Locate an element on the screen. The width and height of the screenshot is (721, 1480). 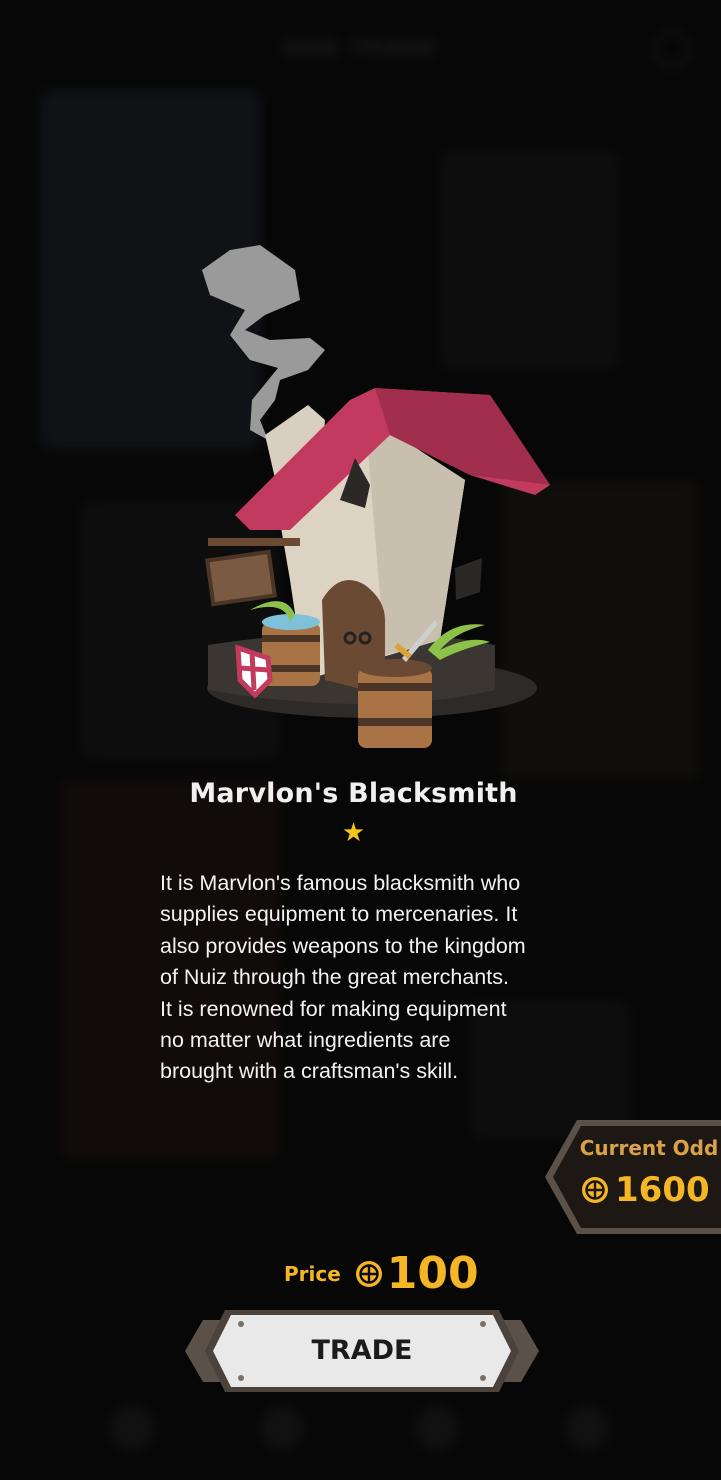
star-icon: ★ is located at coordinates (353, 833).